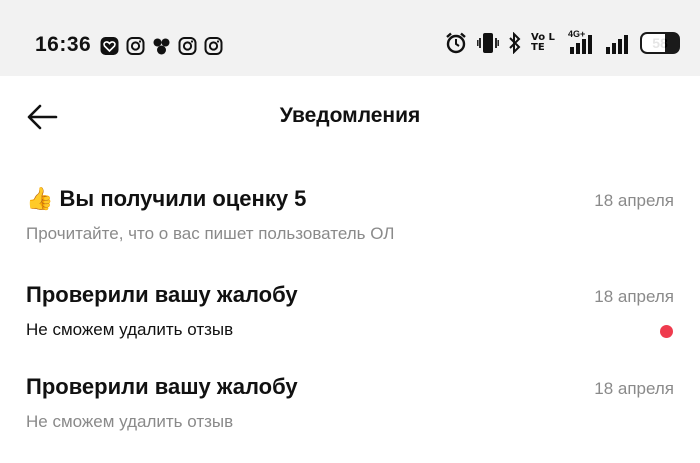 This screenshot has width=700, height=463. I want to click on bluetooth-icon, so click(515, 43).